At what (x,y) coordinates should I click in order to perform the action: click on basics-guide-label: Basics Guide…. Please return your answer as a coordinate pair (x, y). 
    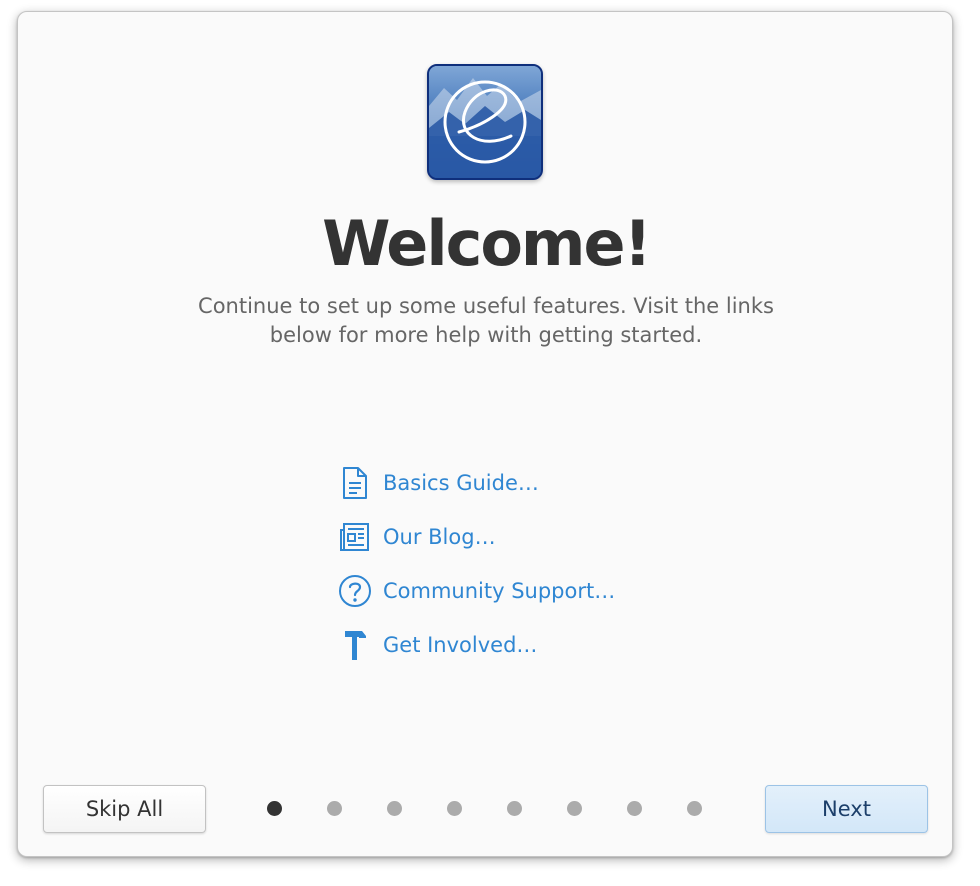
    Looking at the image, I should click on (461, 483).